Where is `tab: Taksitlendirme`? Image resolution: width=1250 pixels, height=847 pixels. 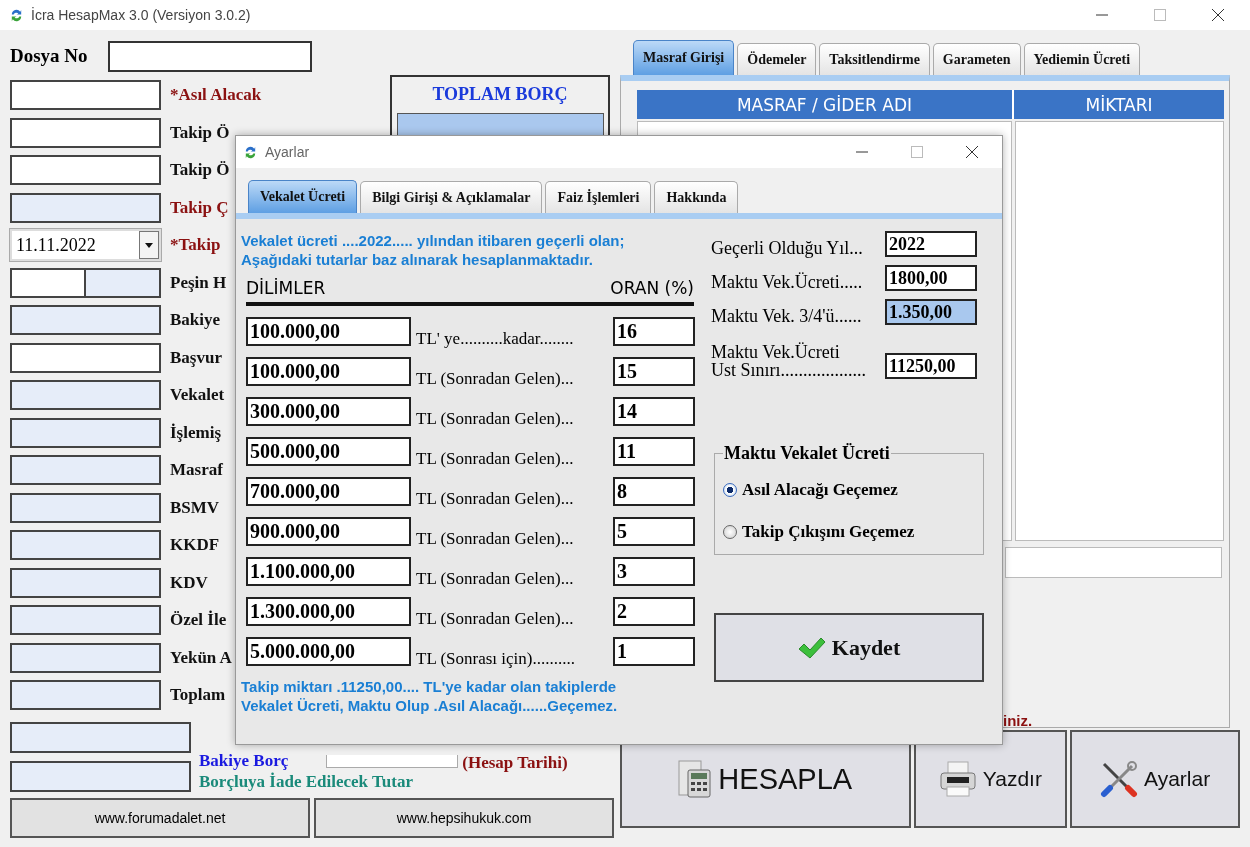 tab: Taksitlendirme is located at coordinates (874, 59).